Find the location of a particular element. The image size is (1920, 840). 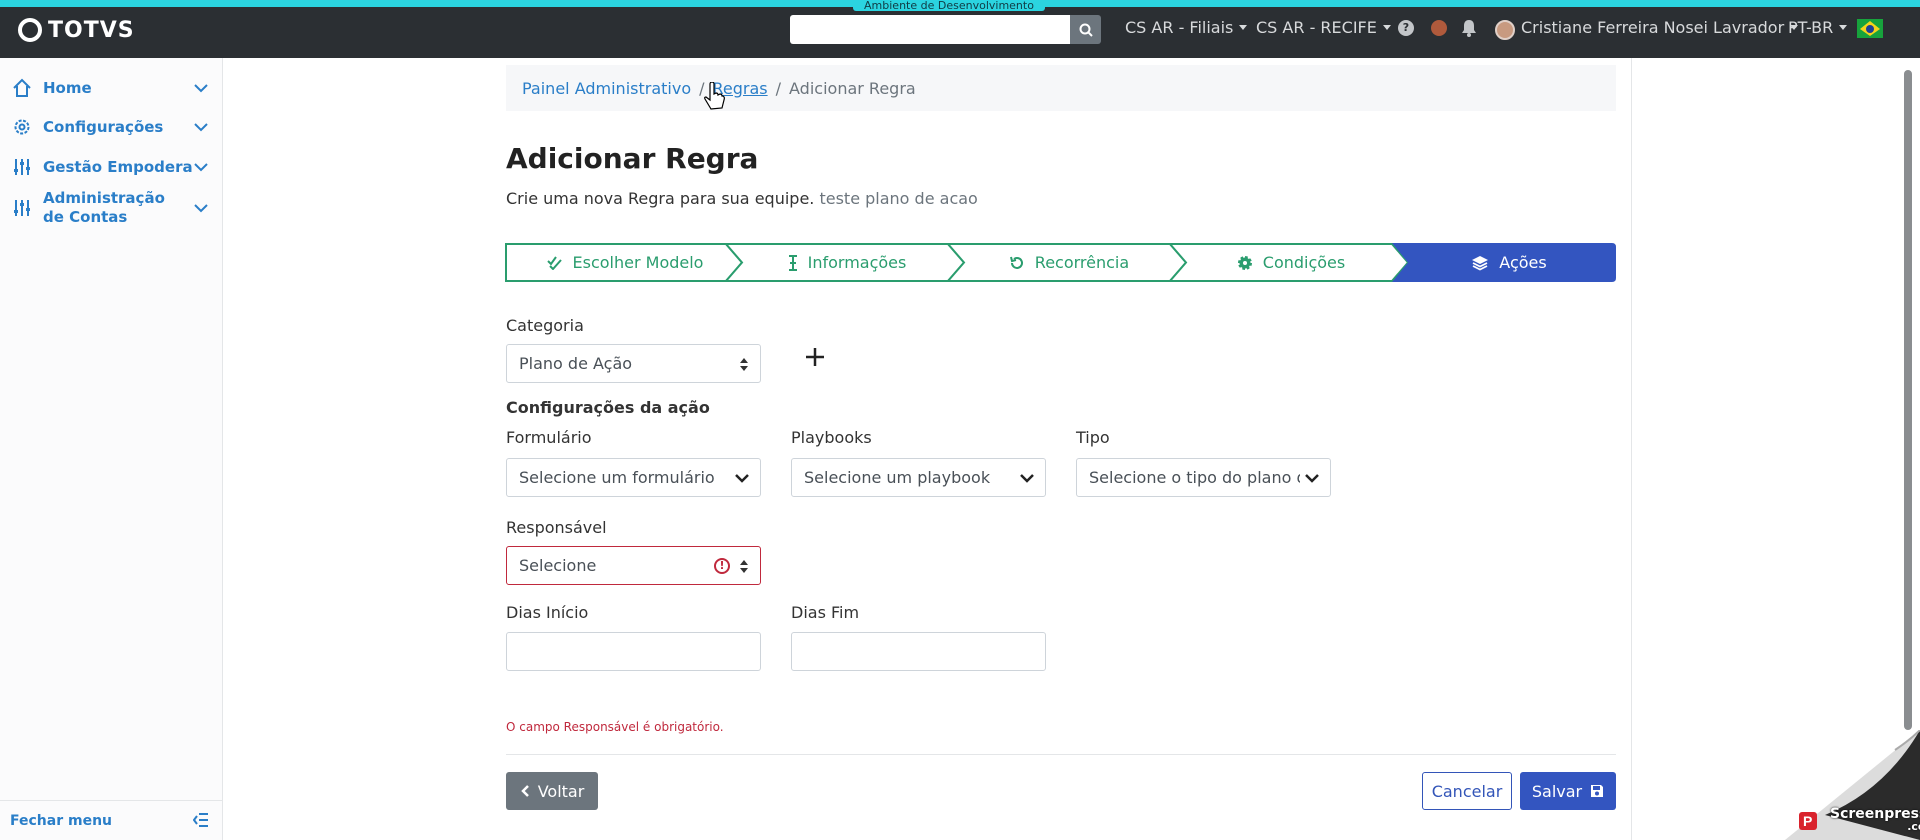

divider is located at coordinates (1061, 754).